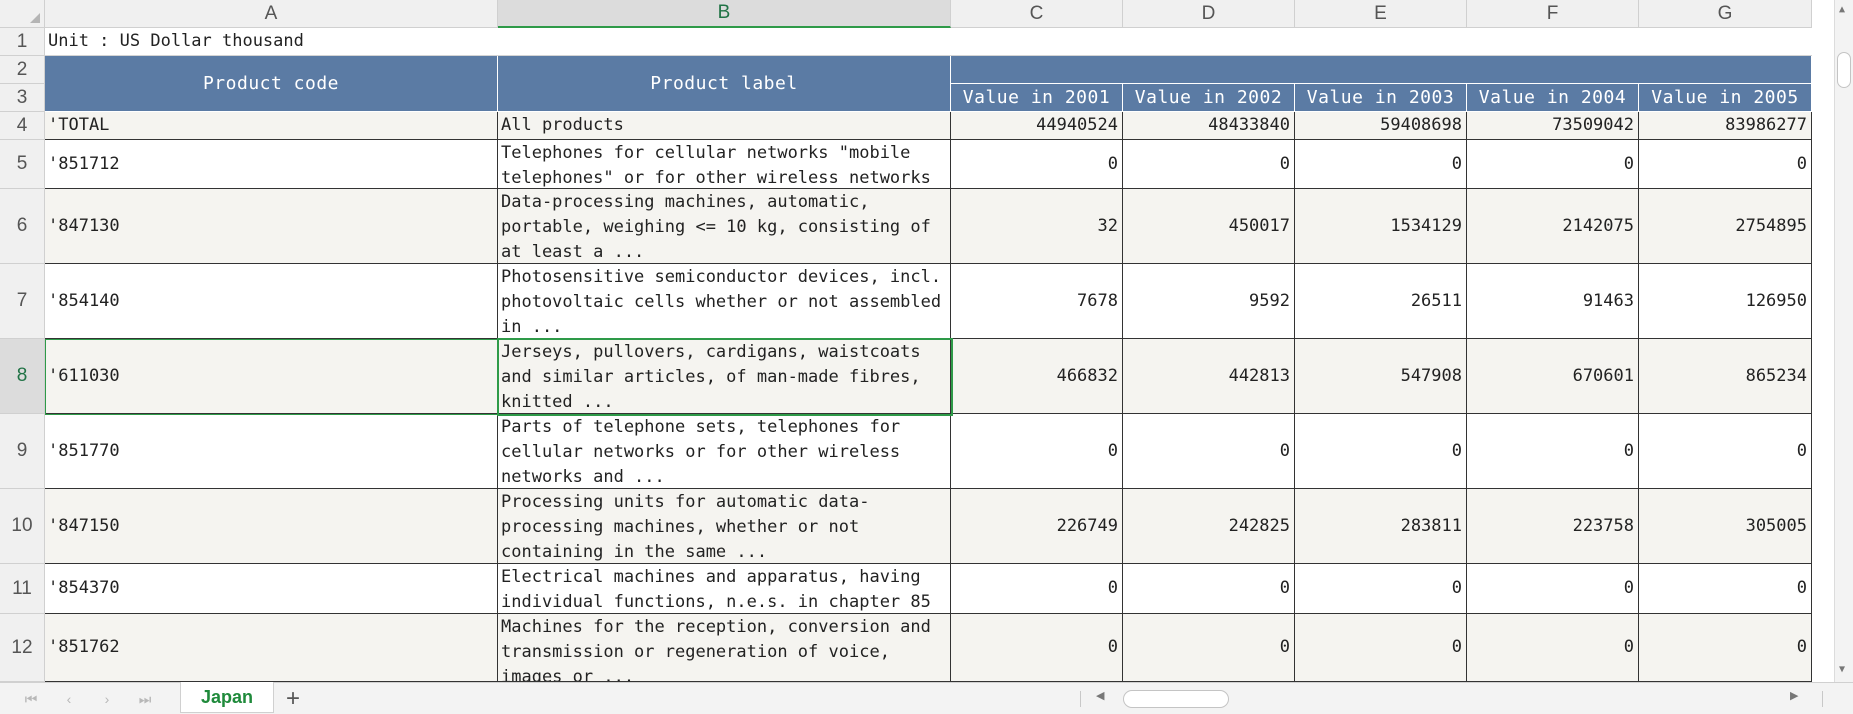 This screenshot has height=714, width=1853. Describe the element at coordinates (22, 526) in the screenshot. I see `row-header-10: 10` at that location.